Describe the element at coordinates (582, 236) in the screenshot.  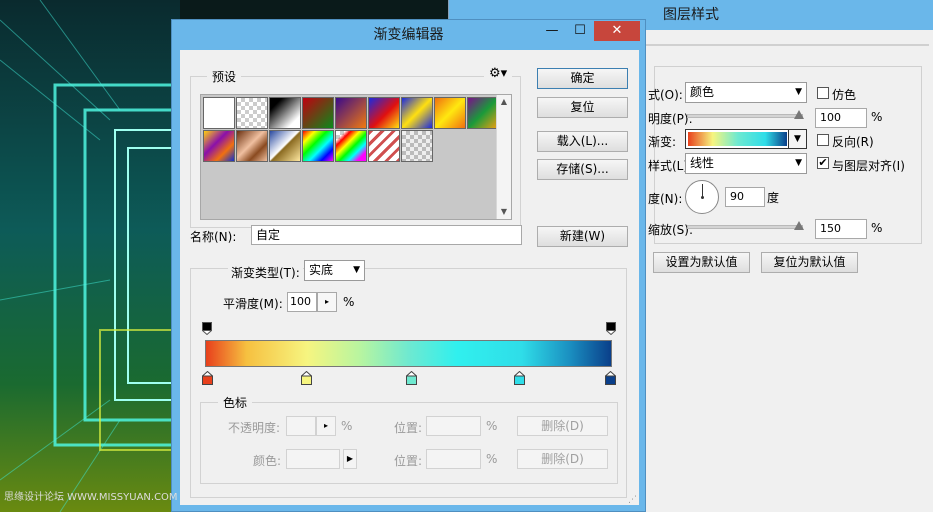
I see `new-button: 新建(W)` at that location.